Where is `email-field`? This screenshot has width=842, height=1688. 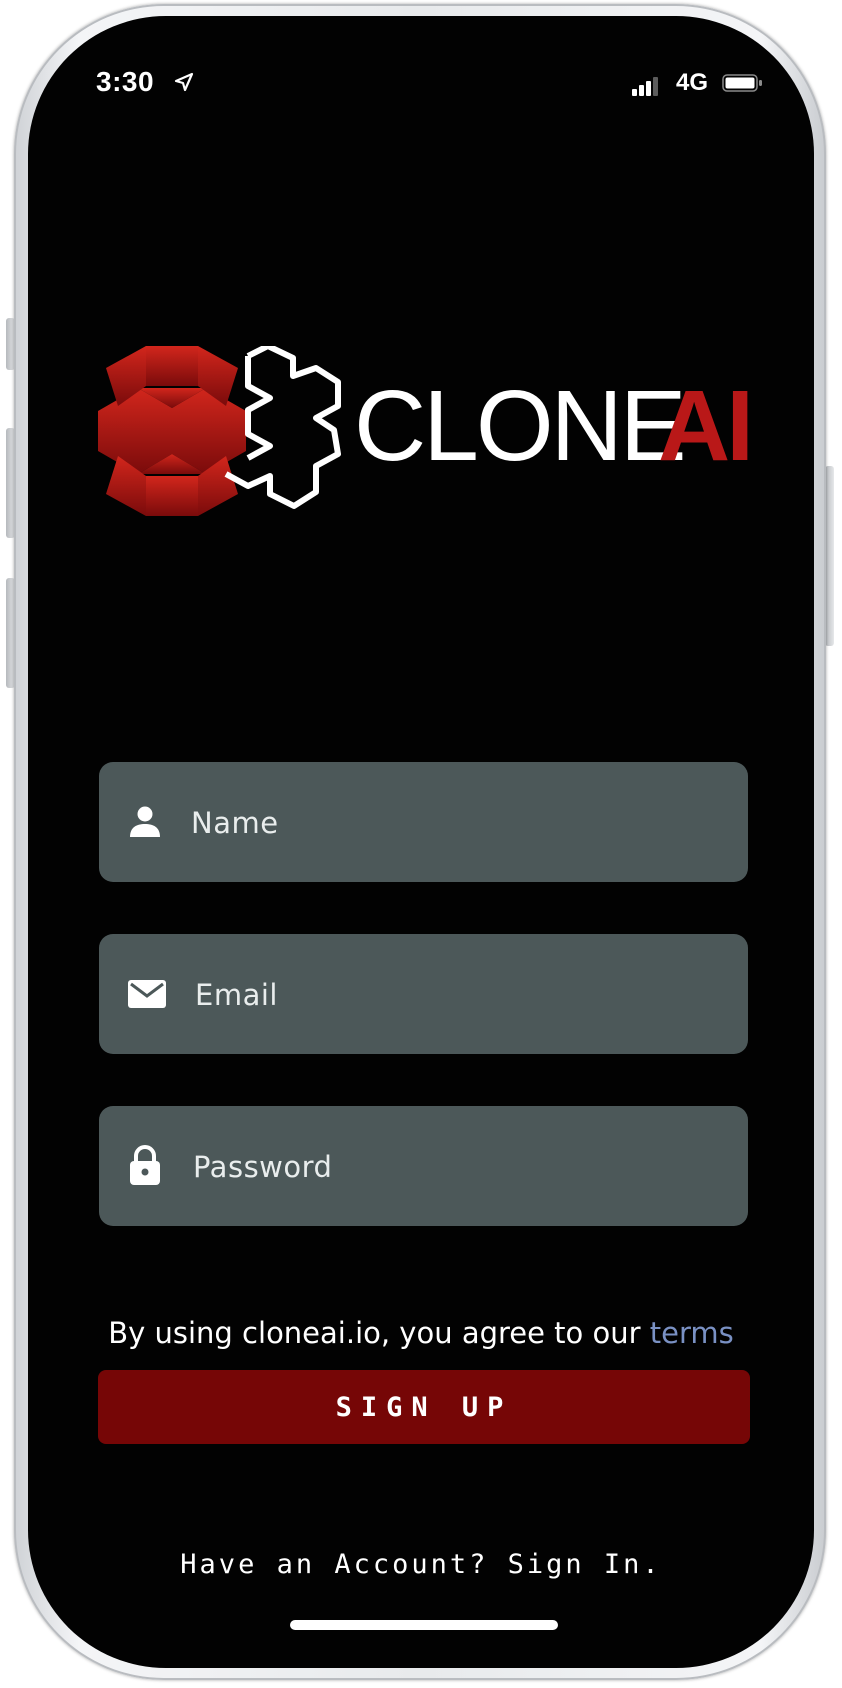
email-field is located at coordinates (423, 995).